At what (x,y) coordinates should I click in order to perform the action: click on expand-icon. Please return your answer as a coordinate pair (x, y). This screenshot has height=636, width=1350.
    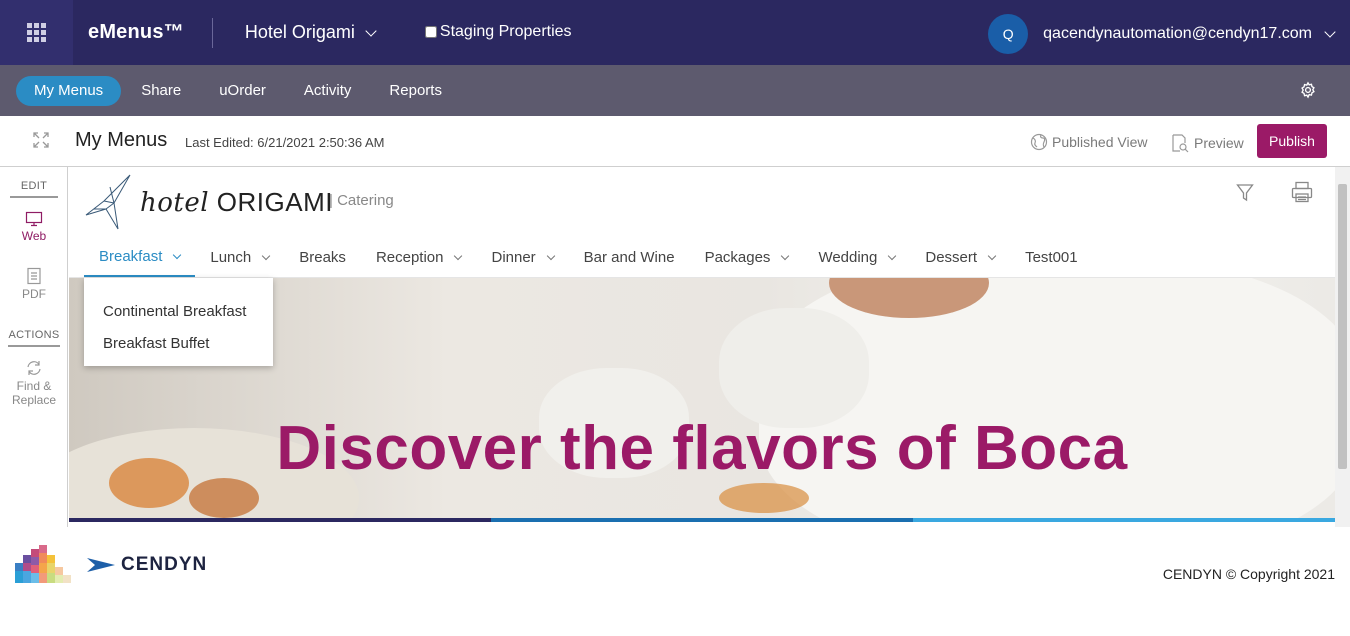
    Looking at the image, I should click on (41, 140).